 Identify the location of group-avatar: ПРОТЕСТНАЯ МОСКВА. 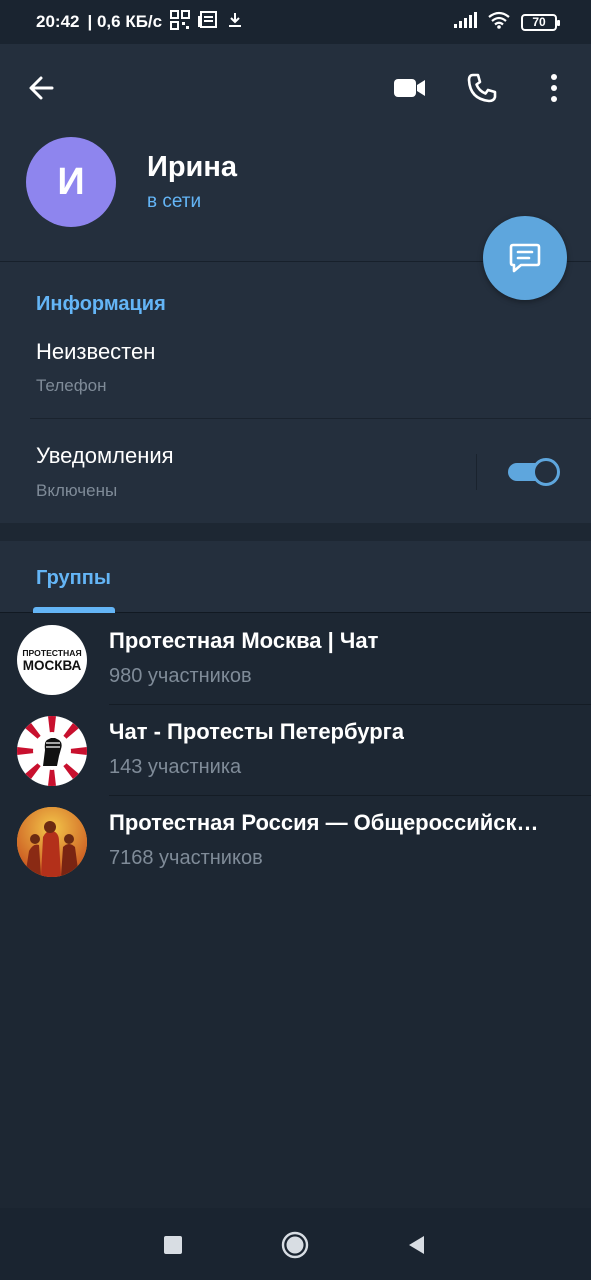
(52, 660).